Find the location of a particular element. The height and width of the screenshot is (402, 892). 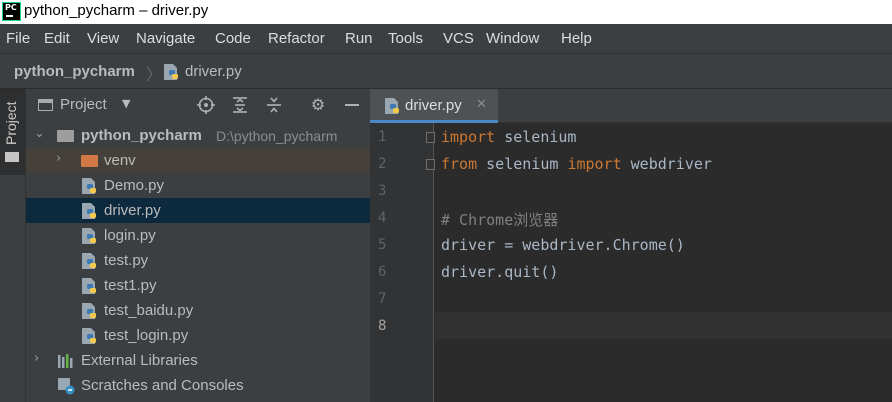

close-icon: ✕ is located at coordinates (481, 104).